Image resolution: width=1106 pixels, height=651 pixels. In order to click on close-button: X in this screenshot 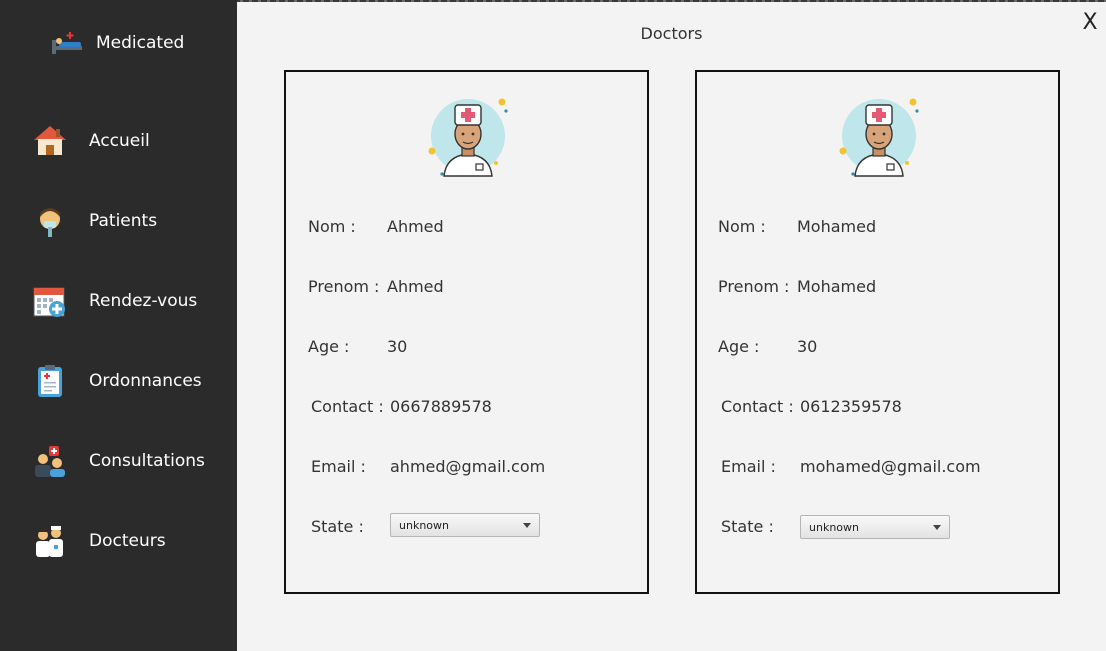, I will do `click(1090, 24)`.